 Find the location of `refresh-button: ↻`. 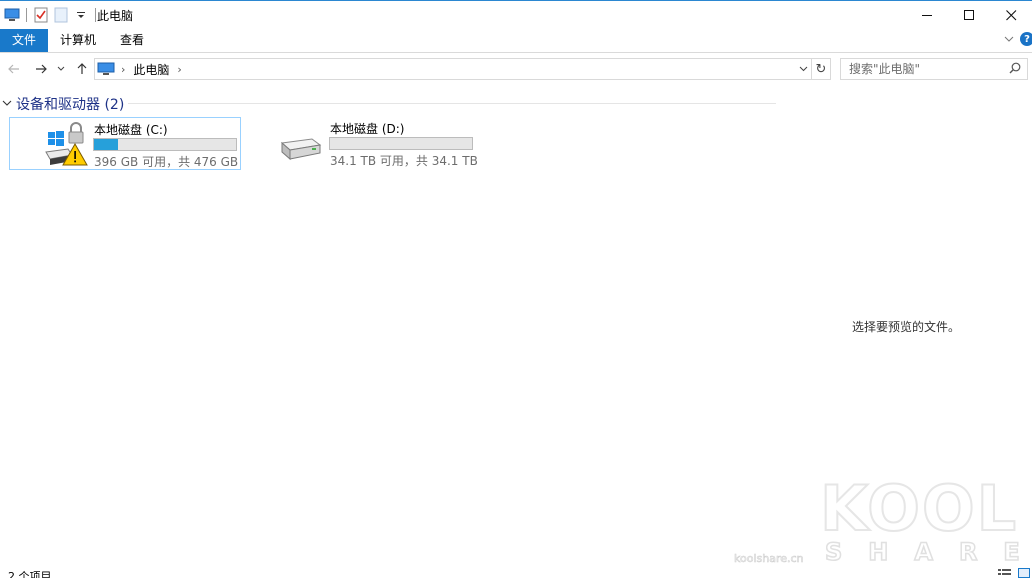

refresh-button: ↻ is located at coordinates (821, 69).